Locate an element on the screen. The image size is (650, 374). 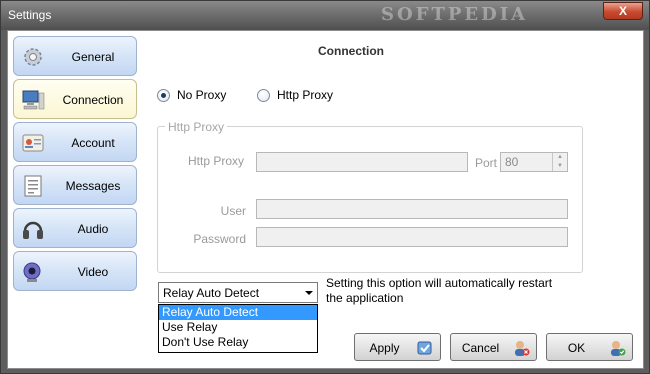
relay-mode-select: Relay Auto Detect is located at coordinates (238, 292).